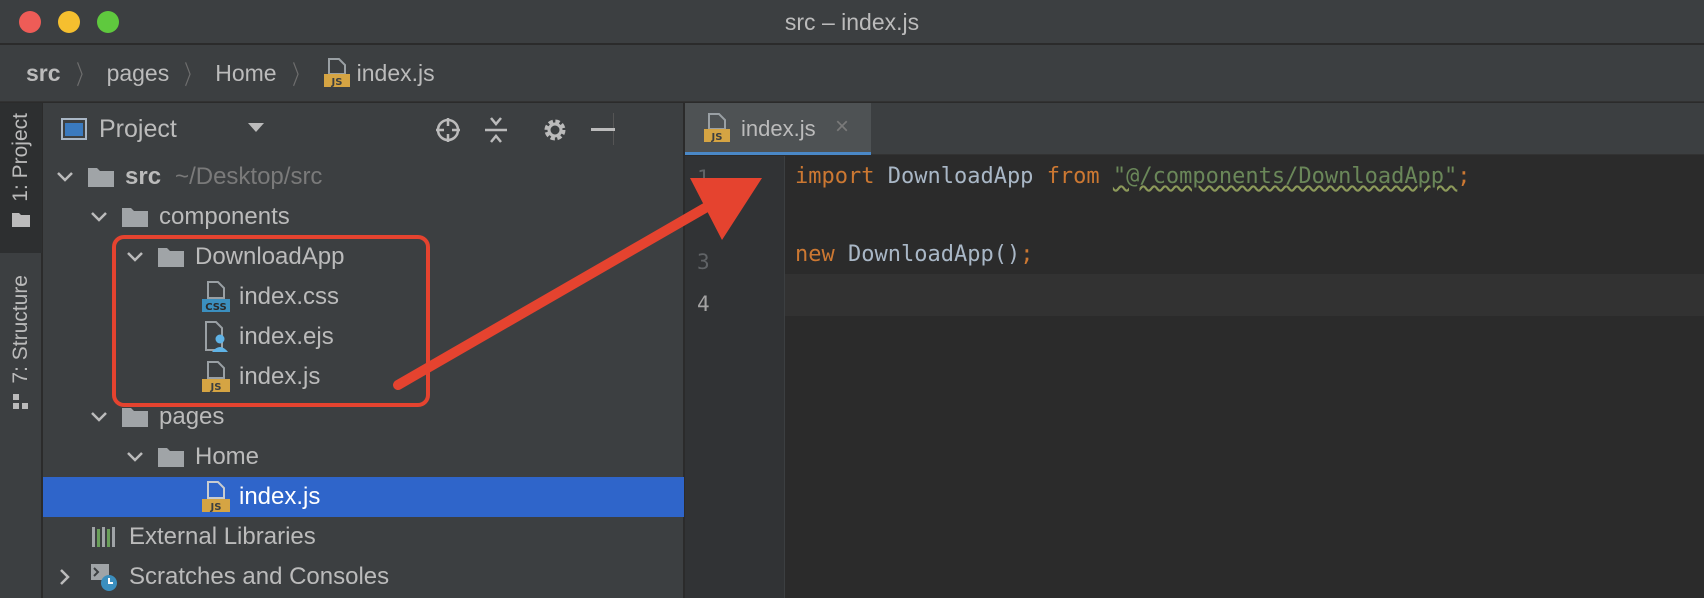 Image resolution: width=1704 pixels, height=598 pixels. What do you see at coordinates (363, 457) in the screenshot?
I see `tree-item-home: Home` at bounding box center [363, 457].